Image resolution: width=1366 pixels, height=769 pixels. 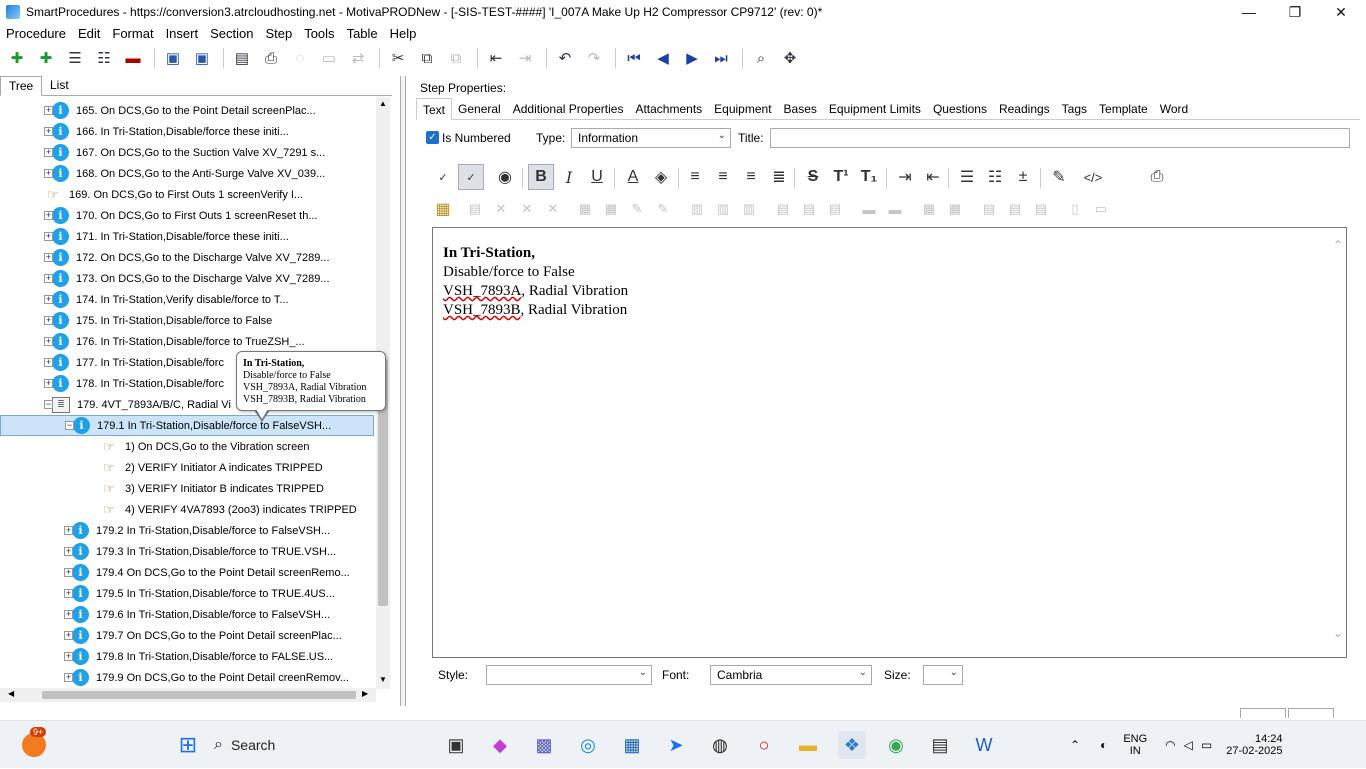 What do you see at coordinates (403, 391) in the screenshot?
I see `pane-splitter` at bounding box center [403, 391].